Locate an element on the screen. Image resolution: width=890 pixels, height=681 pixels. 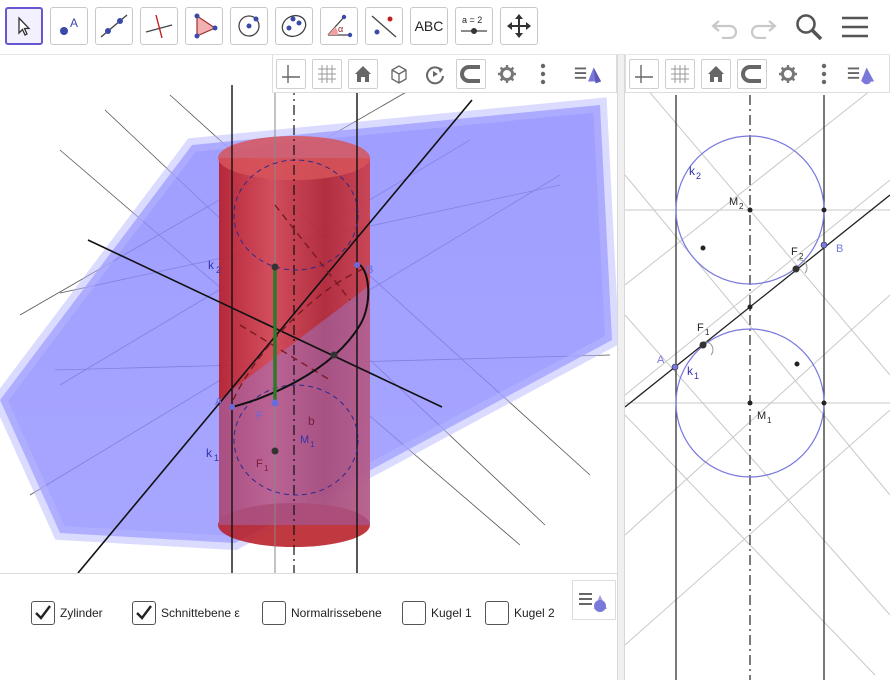
checkbox-normalrissebene: Normalrissebene is located at coordinates (322, 613).